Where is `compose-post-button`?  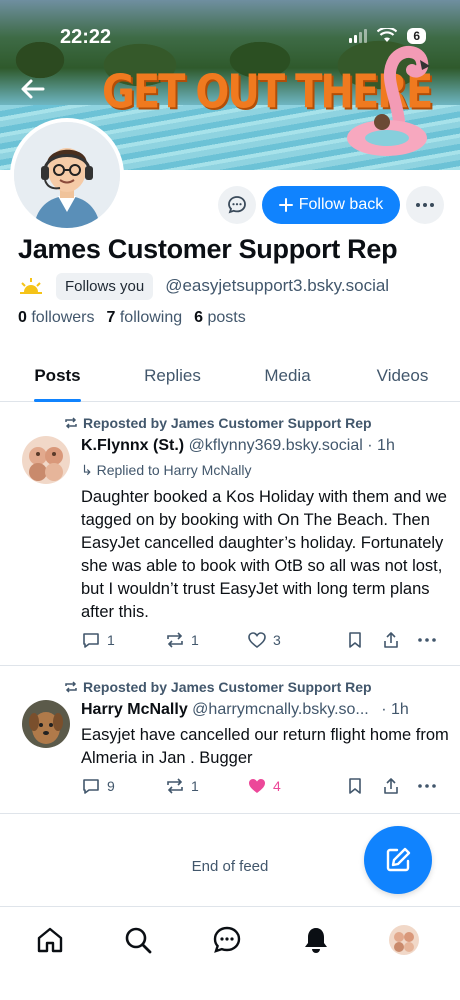
compose-post-button is located at coordinates (398, 860).